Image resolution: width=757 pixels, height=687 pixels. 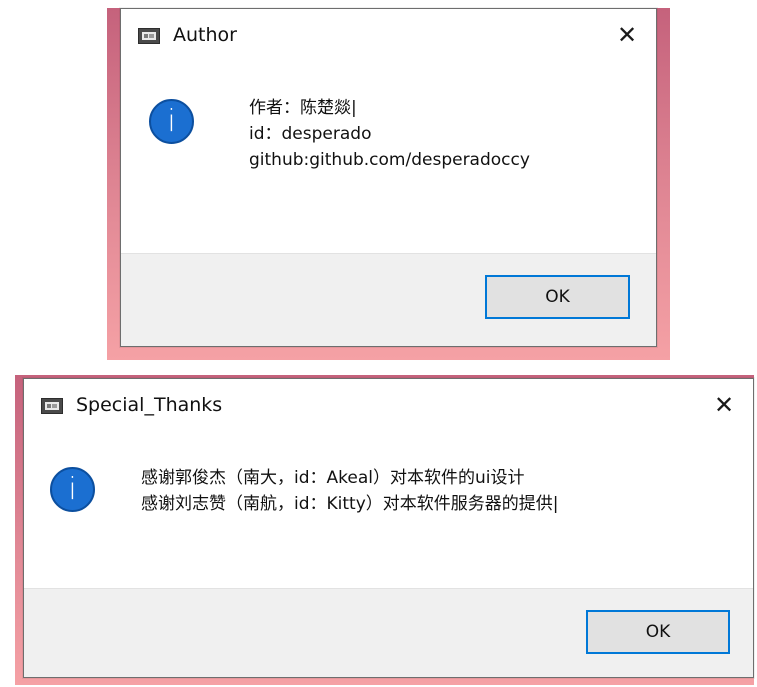 I want to click on author-close-button: ✕, so click(x=627, y=35).